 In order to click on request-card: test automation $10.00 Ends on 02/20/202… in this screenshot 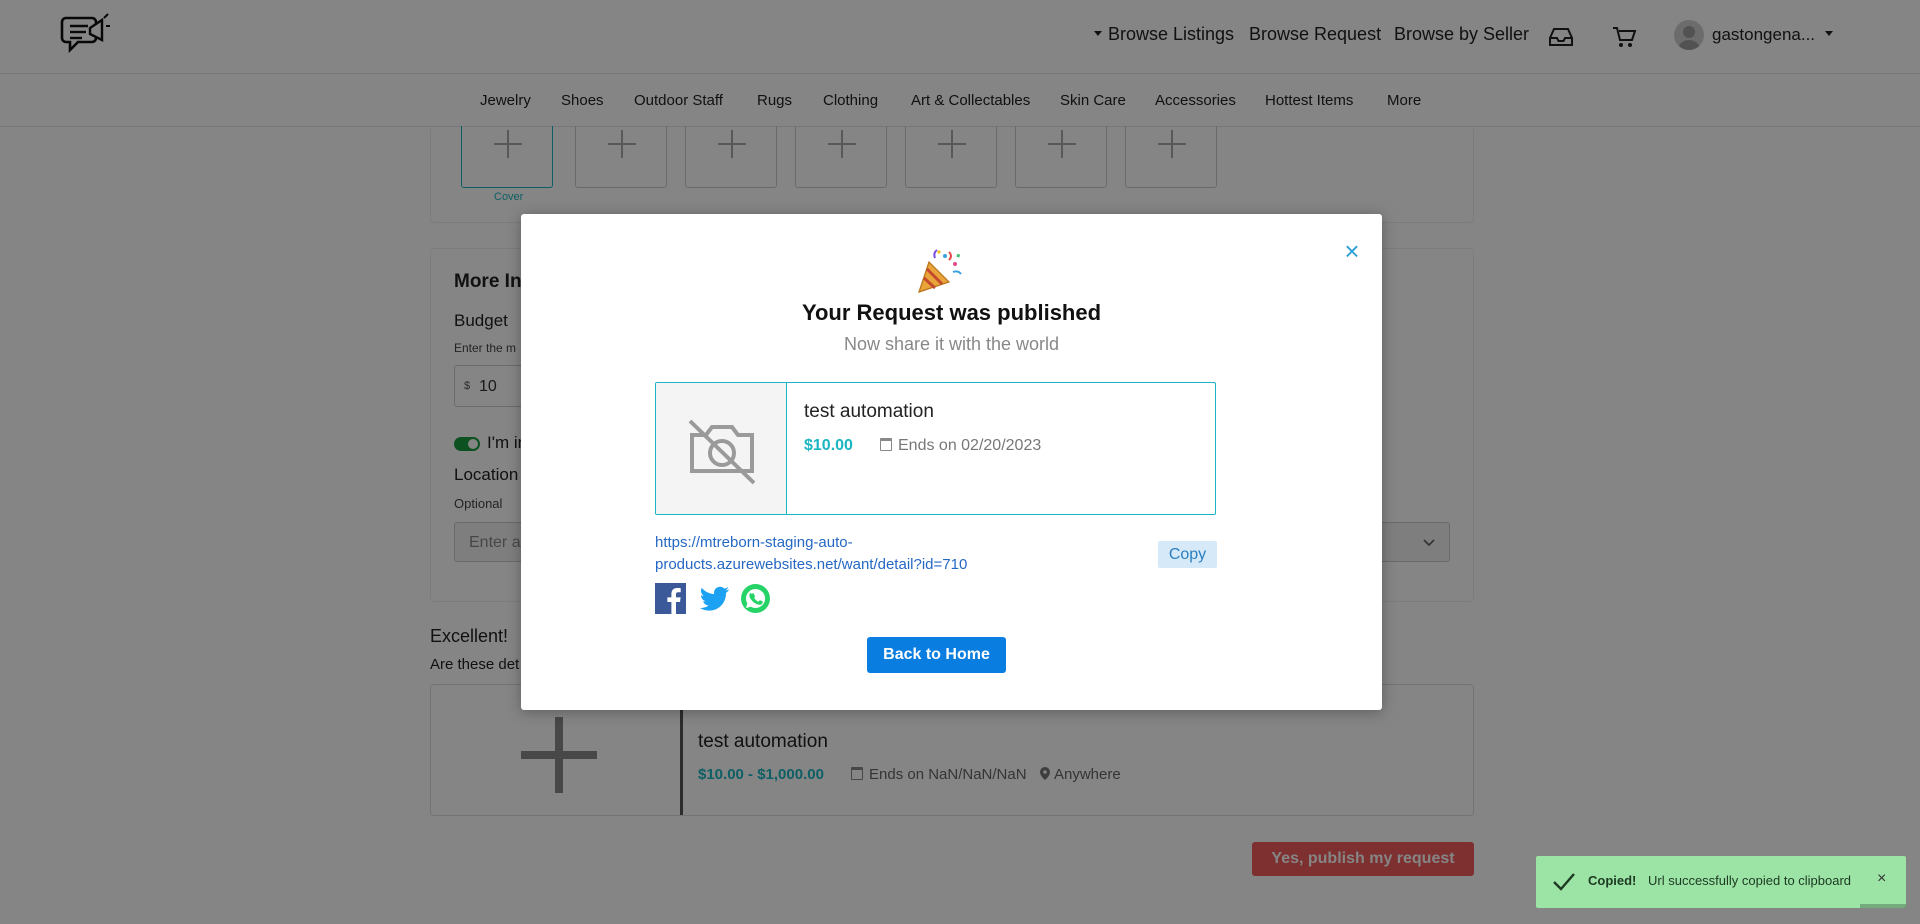, I will do `click(935, 448)`.